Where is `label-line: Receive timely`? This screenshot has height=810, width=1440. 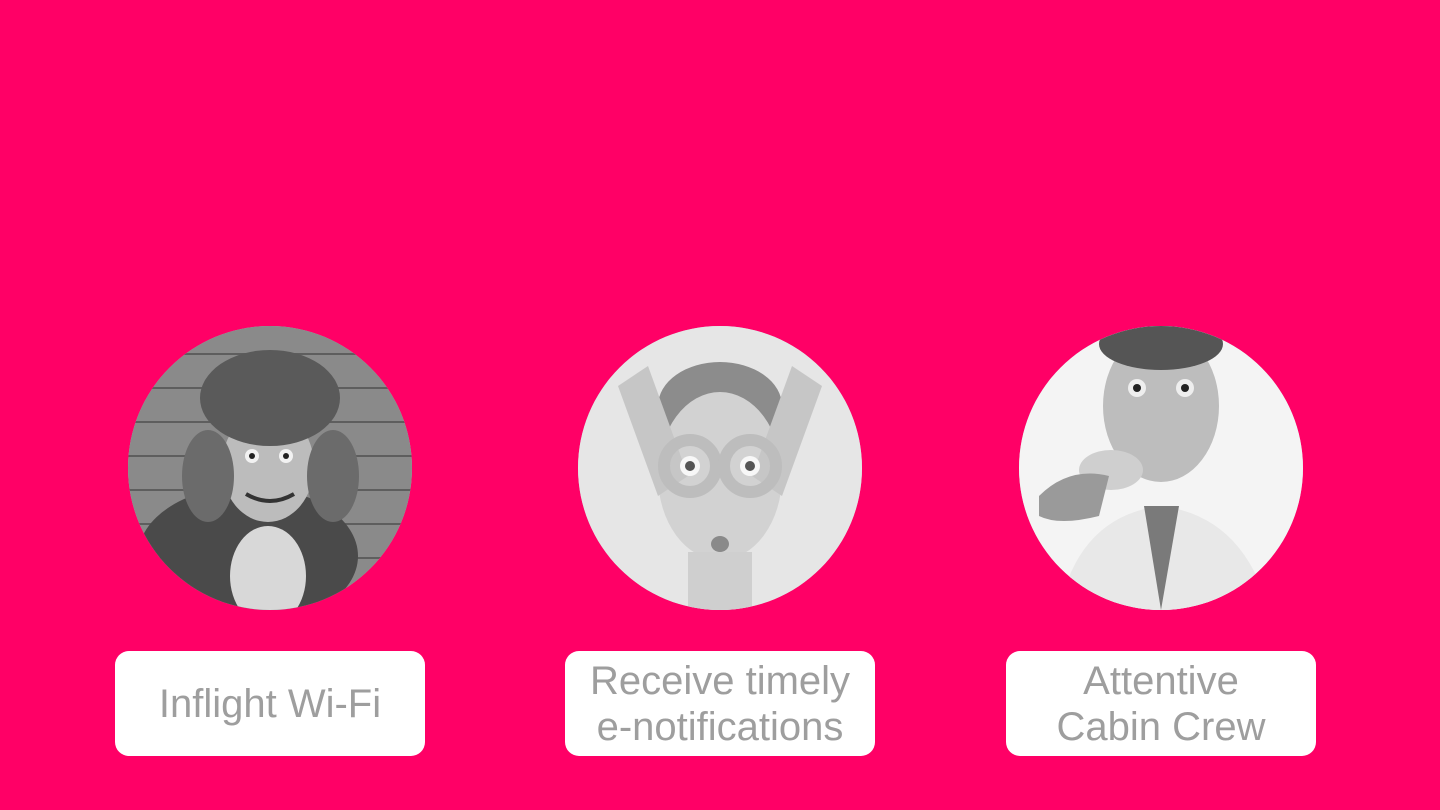
label-line: Receive timely is located at coordinates (720, 680).